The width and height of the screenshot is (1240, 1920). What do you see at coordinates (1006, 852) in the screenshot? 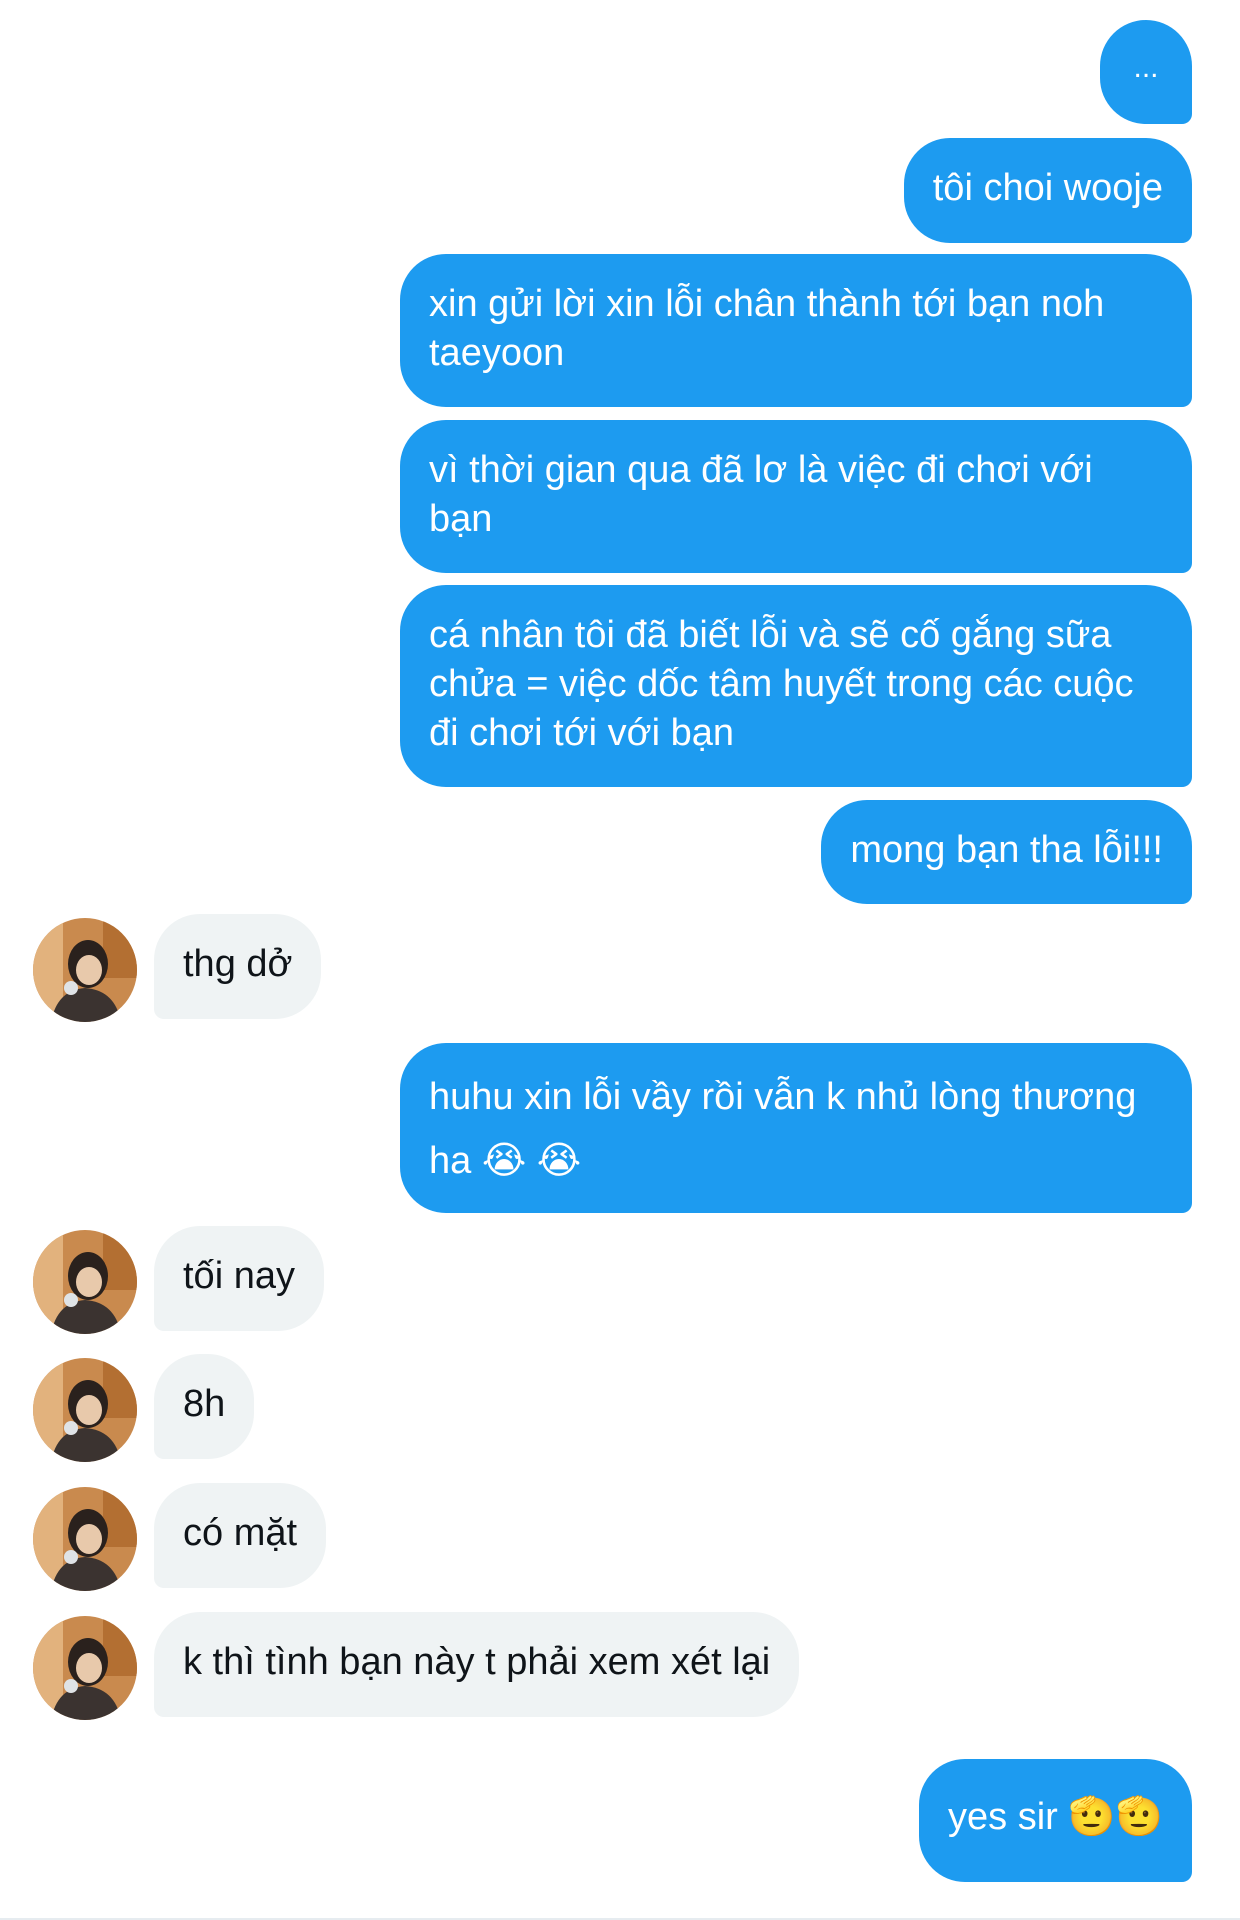
I see `message-bubble-outgoing: mong bạn tha lỗi!!!` at bounding box center [1006, 852].